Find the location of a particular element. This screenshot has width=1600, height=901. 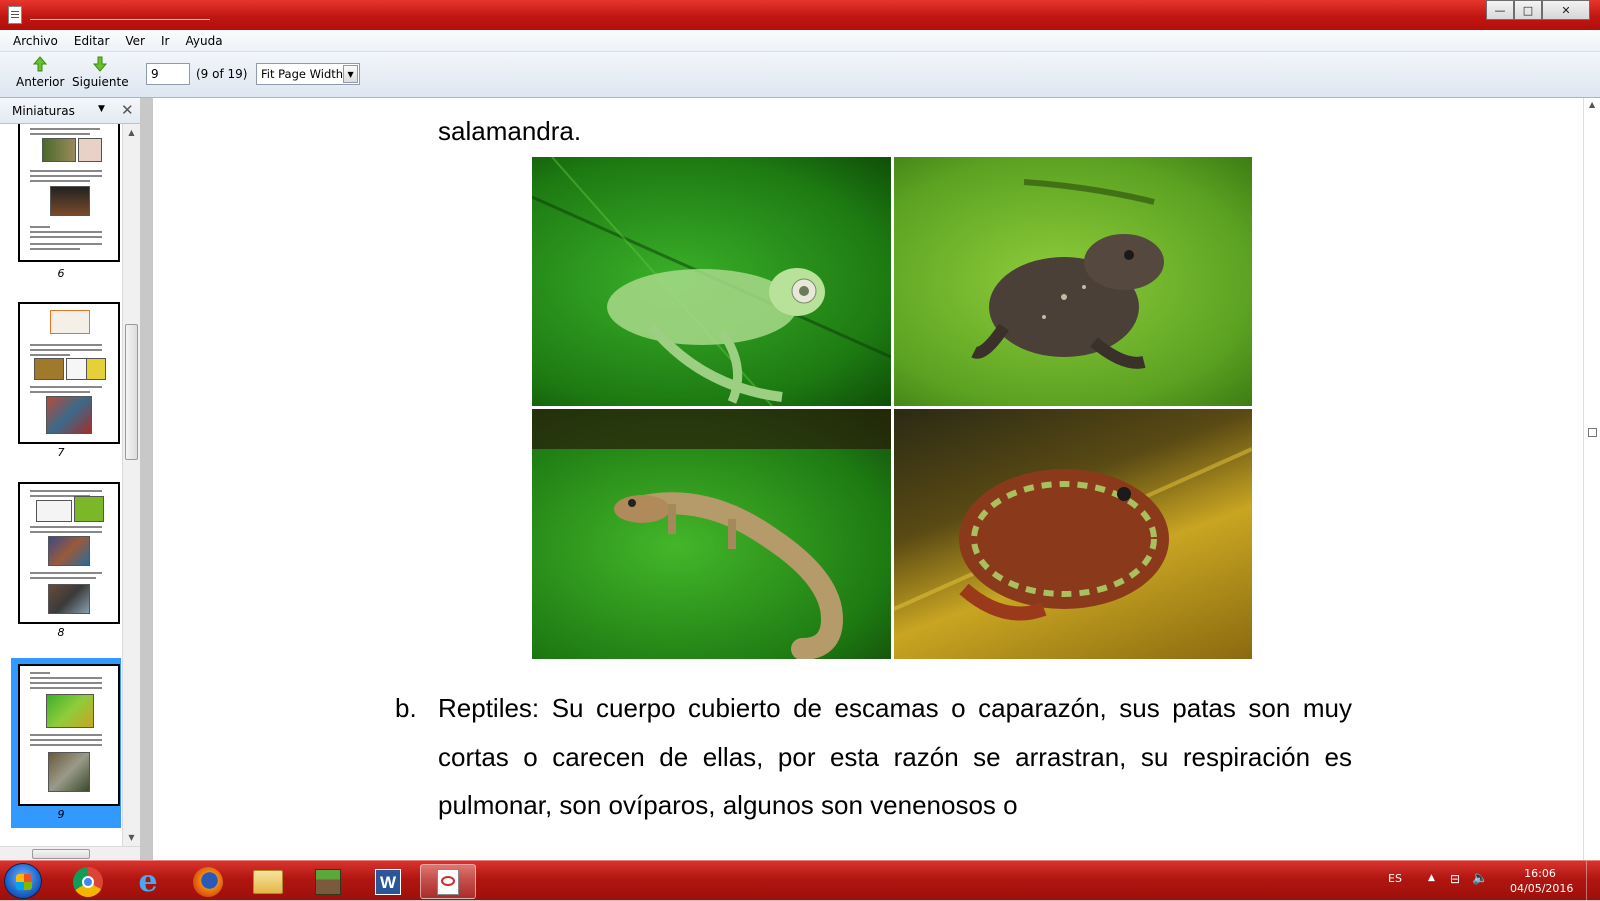

next-page-label: Siguiente is located at coordinates (100, 82).